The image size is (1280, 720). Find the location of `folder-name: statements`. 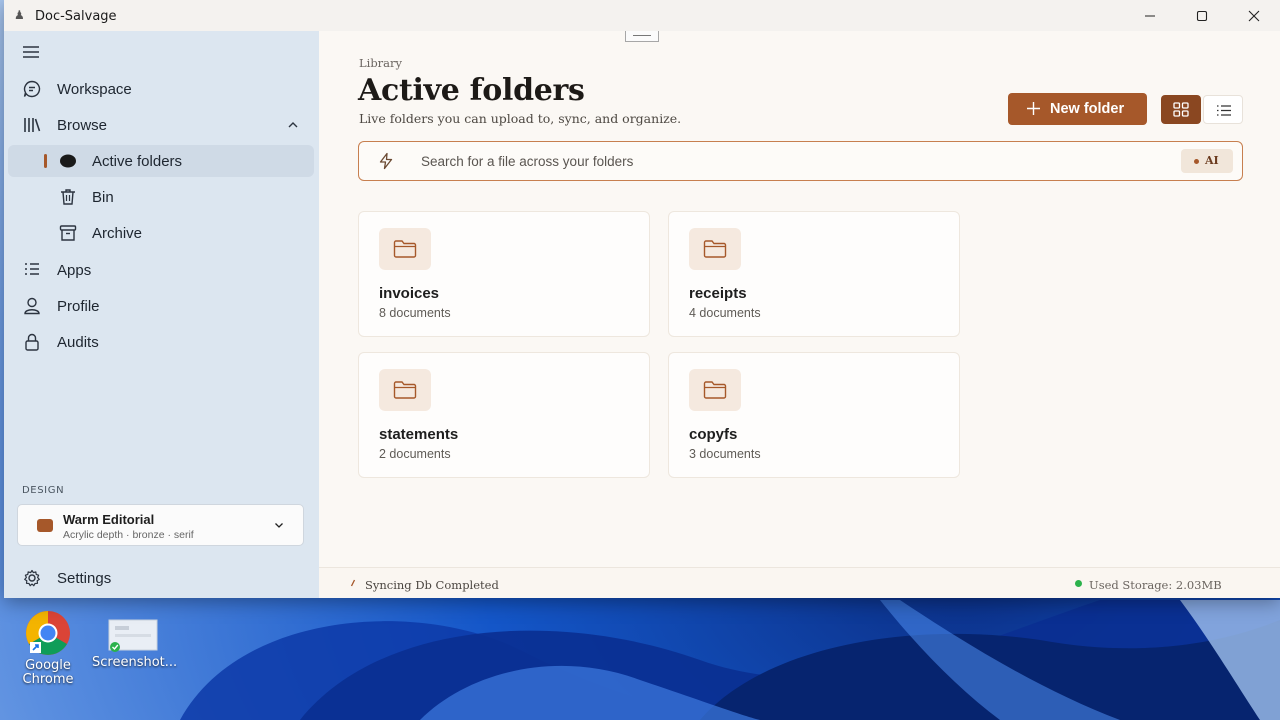

folder-name: statements is located at coordinates (419, 434).